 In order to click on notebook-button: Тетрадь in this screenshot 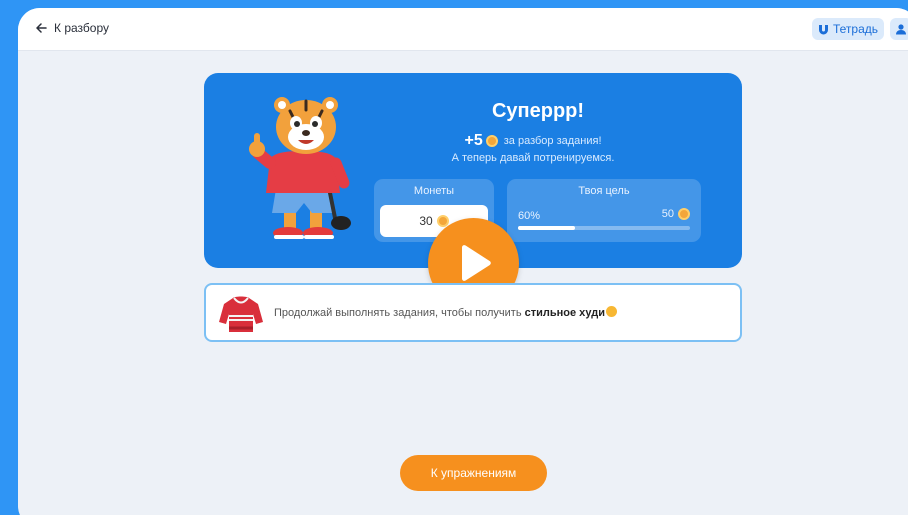, I will do `click(848, 29)`.